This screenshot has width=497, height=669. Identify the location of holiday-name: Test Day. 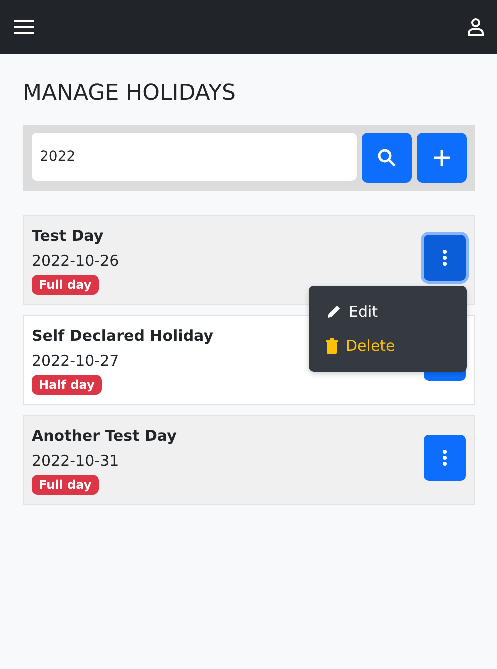
(68, 236).